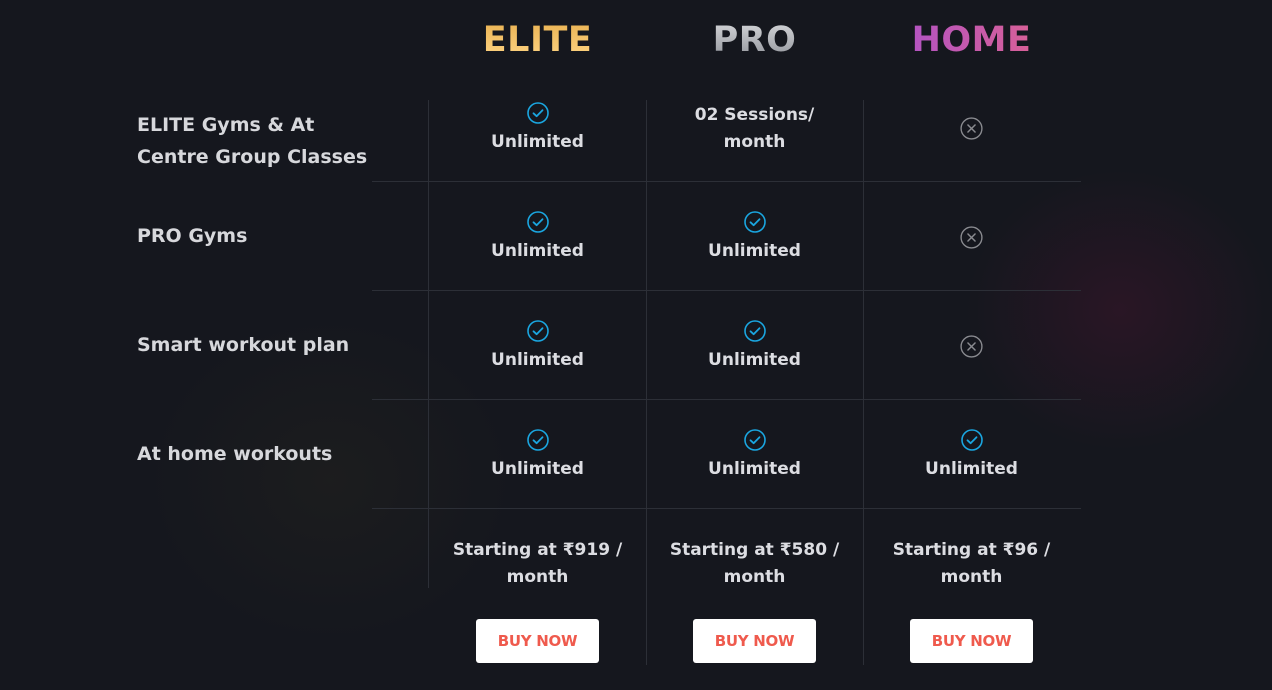 The height and width of the screenshot is (690, 1272). I want to click on feature-label-elite-gyms: ELITE Gyms & At Centre Group Classes, so click(252, 141).